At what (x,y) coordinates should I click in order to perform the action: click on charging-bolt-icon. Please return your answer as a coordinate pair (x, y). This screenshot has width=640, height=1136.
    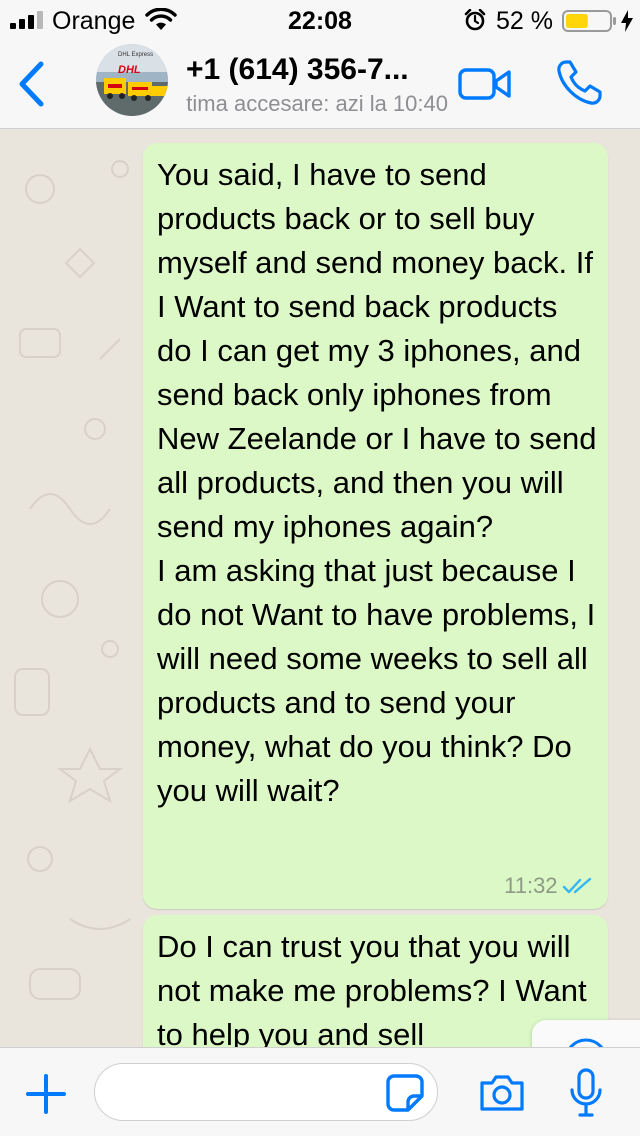
    Looking at the image, I should click on (627, 21).